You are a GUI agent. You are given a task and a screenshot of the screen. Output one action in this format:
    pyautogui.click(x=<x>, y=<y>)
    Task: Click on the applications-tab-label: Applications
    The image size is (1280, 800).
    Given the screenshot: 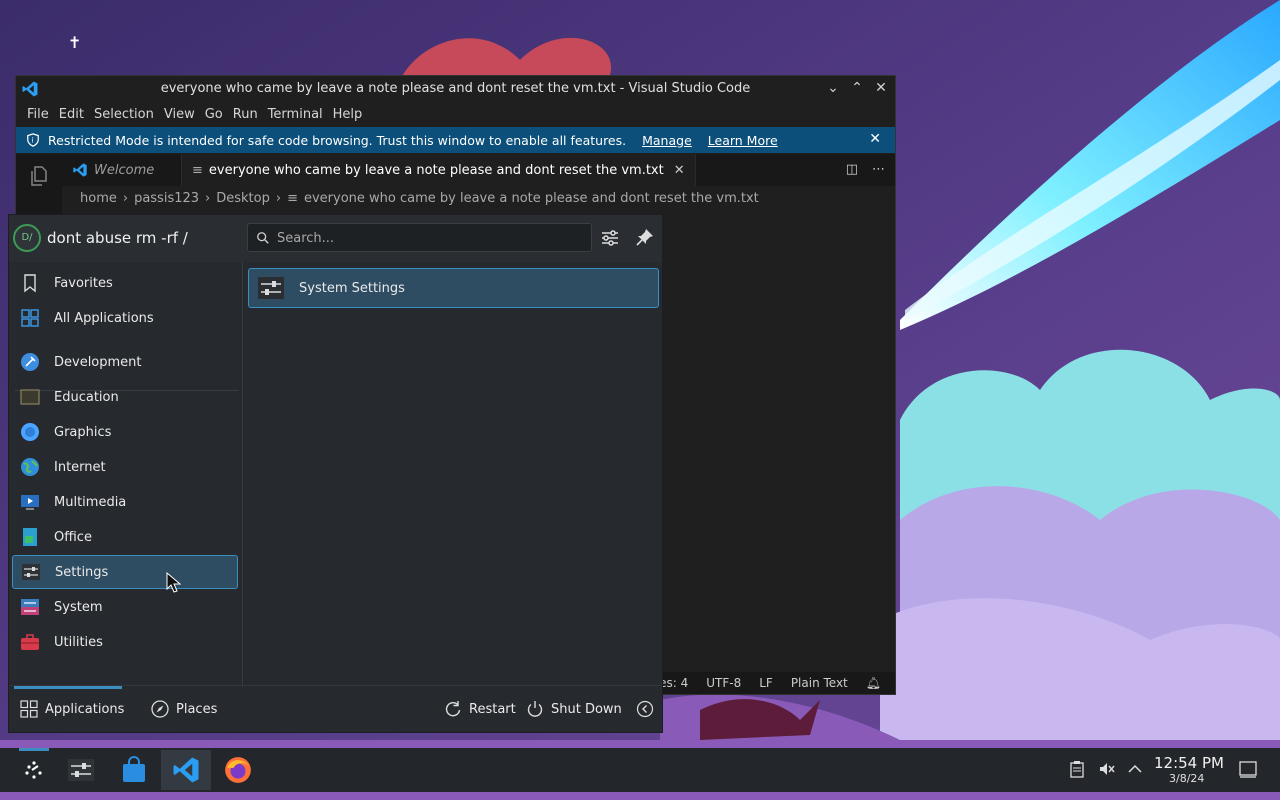 What is the action you would take?
    pyautogui.click(x=85, y=709)
    